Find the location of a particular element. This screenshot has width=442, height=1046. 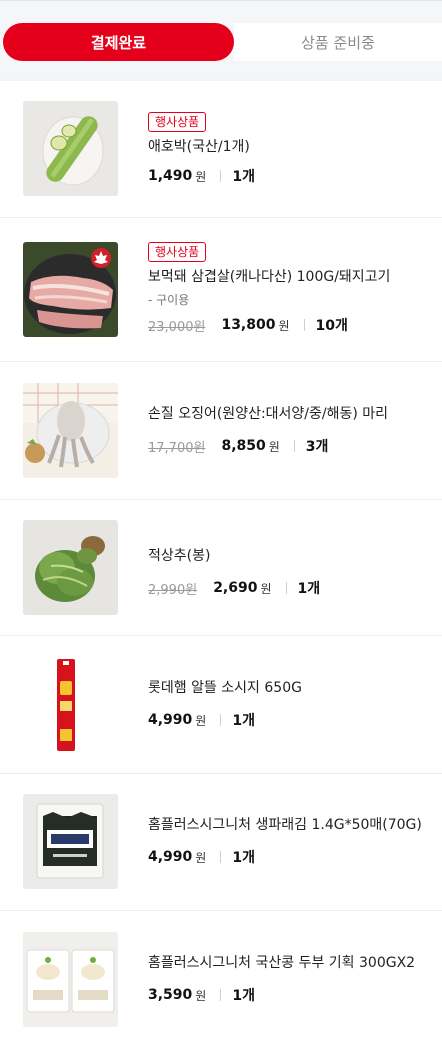

product-name: 보먹돼 삼겹살(캐나다산) 100G/돼지고기 is located at coordinates (292, 277).